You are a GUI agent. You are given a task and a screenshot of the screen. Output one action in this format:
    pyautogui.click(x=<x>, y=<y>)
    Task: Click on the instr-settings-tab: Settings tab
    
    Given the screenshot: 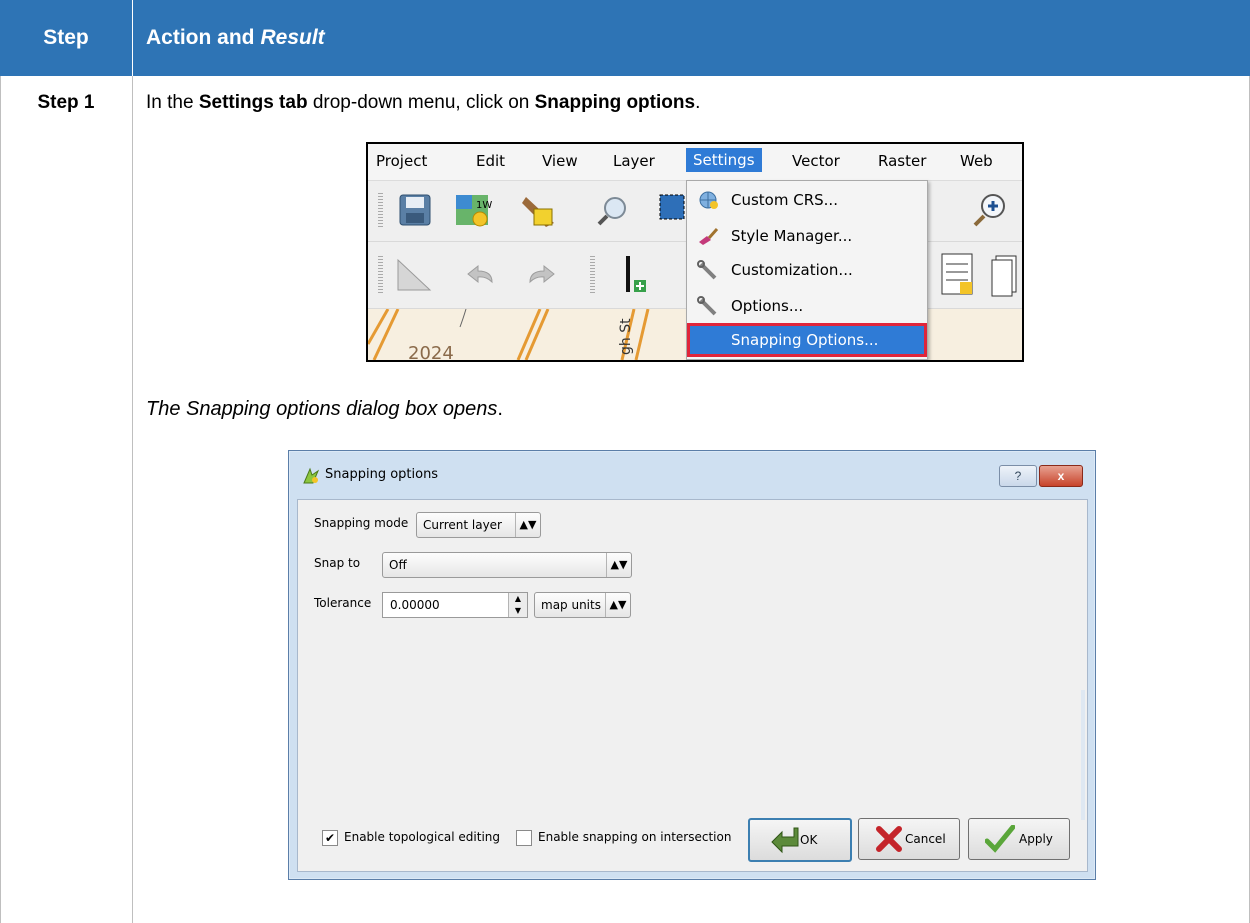 What is the action you would take?
    pyautogui.click(x=253, y=102)
    